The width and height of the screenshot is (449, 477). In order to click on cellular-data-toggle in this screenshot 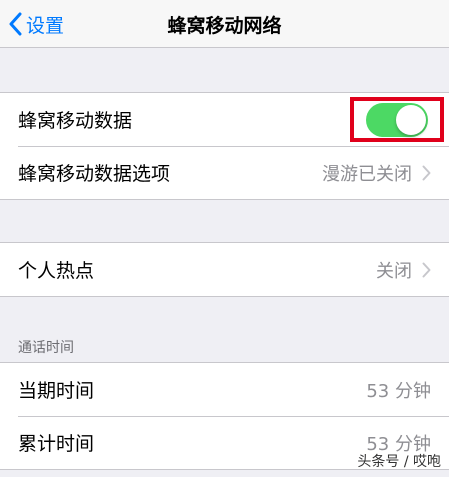, I will do `click(397, 119)`.